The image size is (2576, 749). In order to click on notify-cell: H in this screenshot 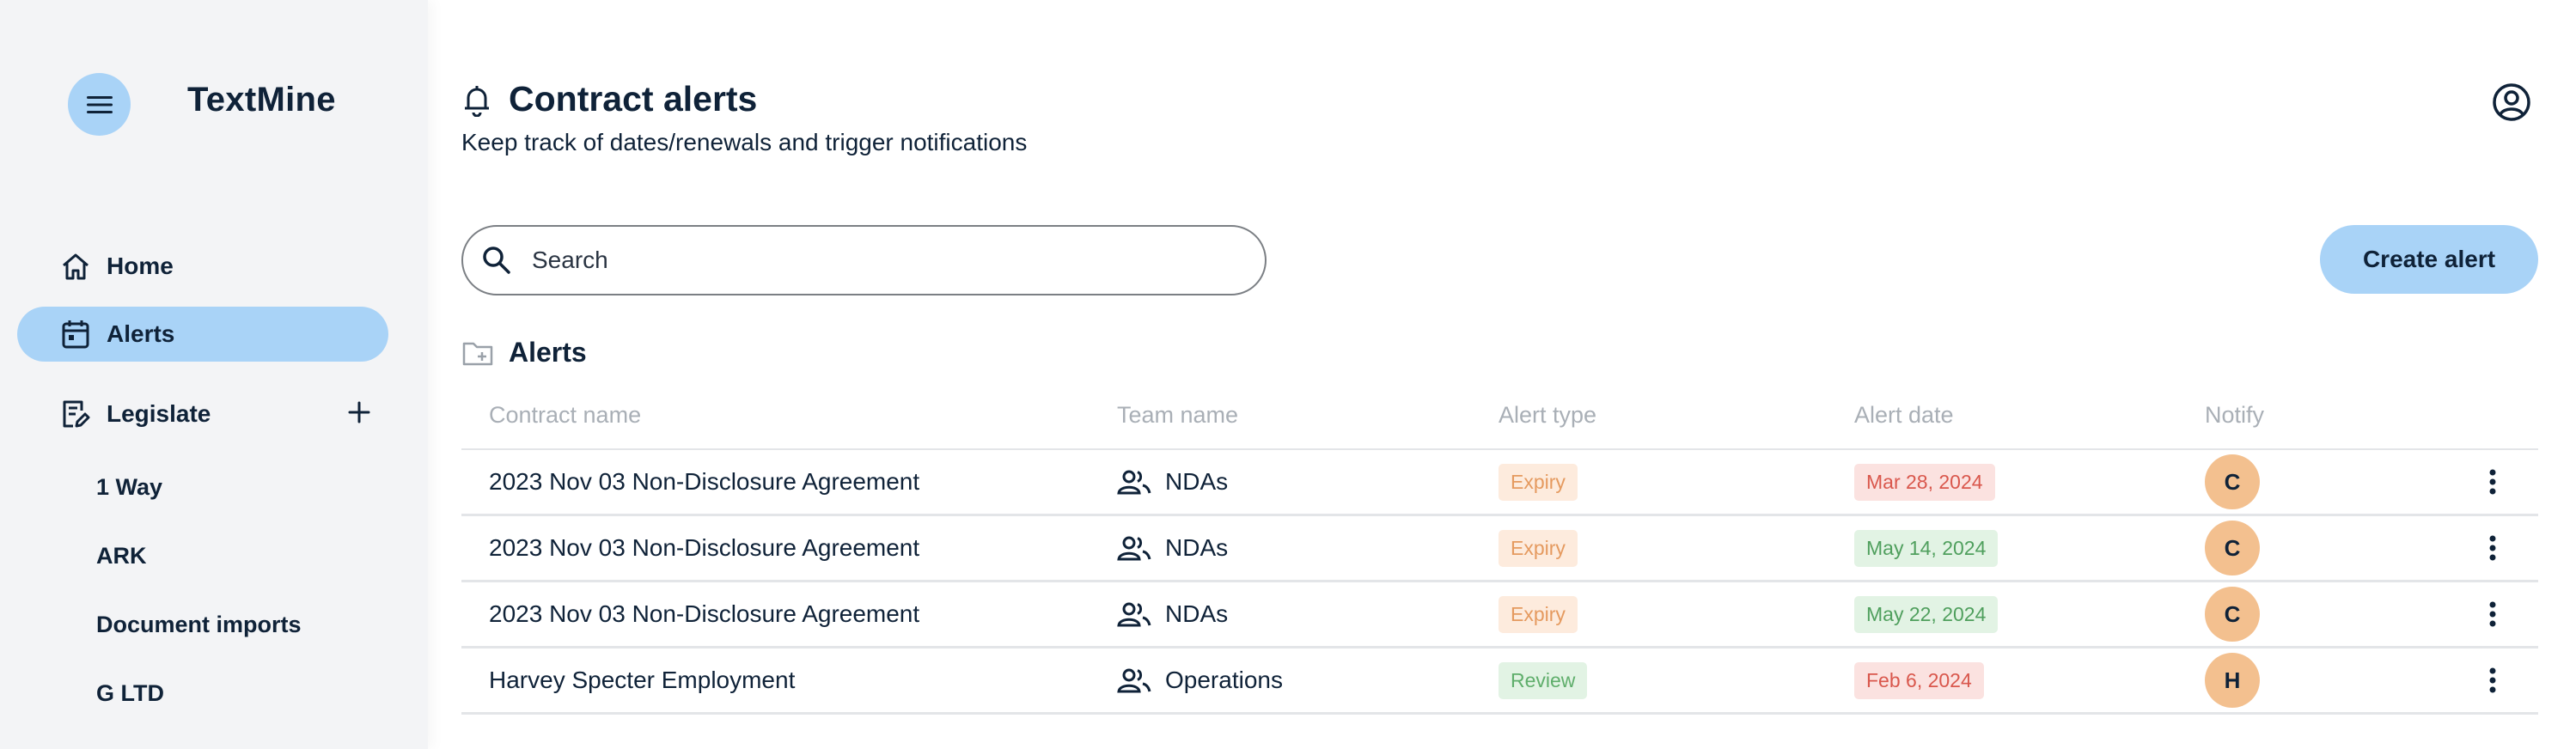, I will do `click(2232, 680)`.